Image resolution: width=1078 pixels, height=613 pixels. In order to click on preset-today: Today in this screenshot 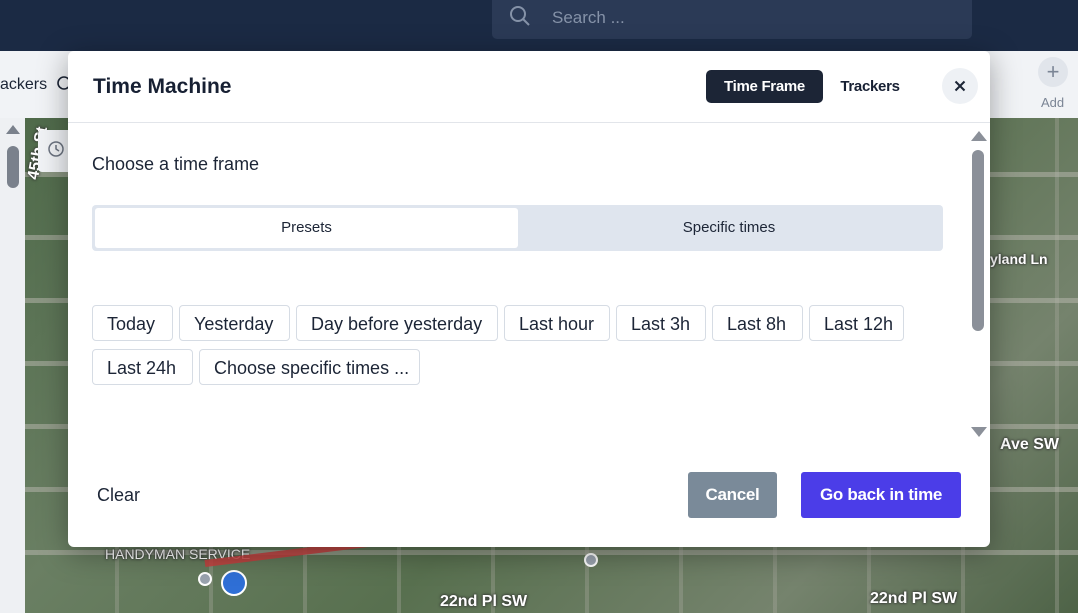, I will do `click(132, 323)`.